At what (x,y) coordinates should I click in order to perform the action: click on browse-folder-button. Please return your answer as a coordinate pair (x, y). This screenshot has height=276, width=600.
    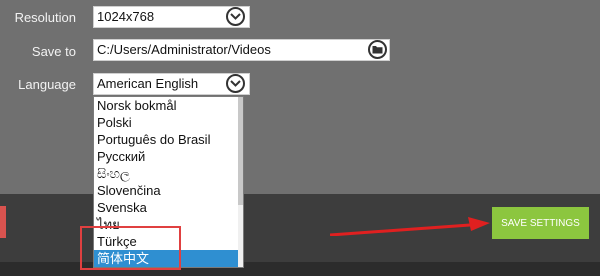
    Looking at the image, I should click on (377, 49).